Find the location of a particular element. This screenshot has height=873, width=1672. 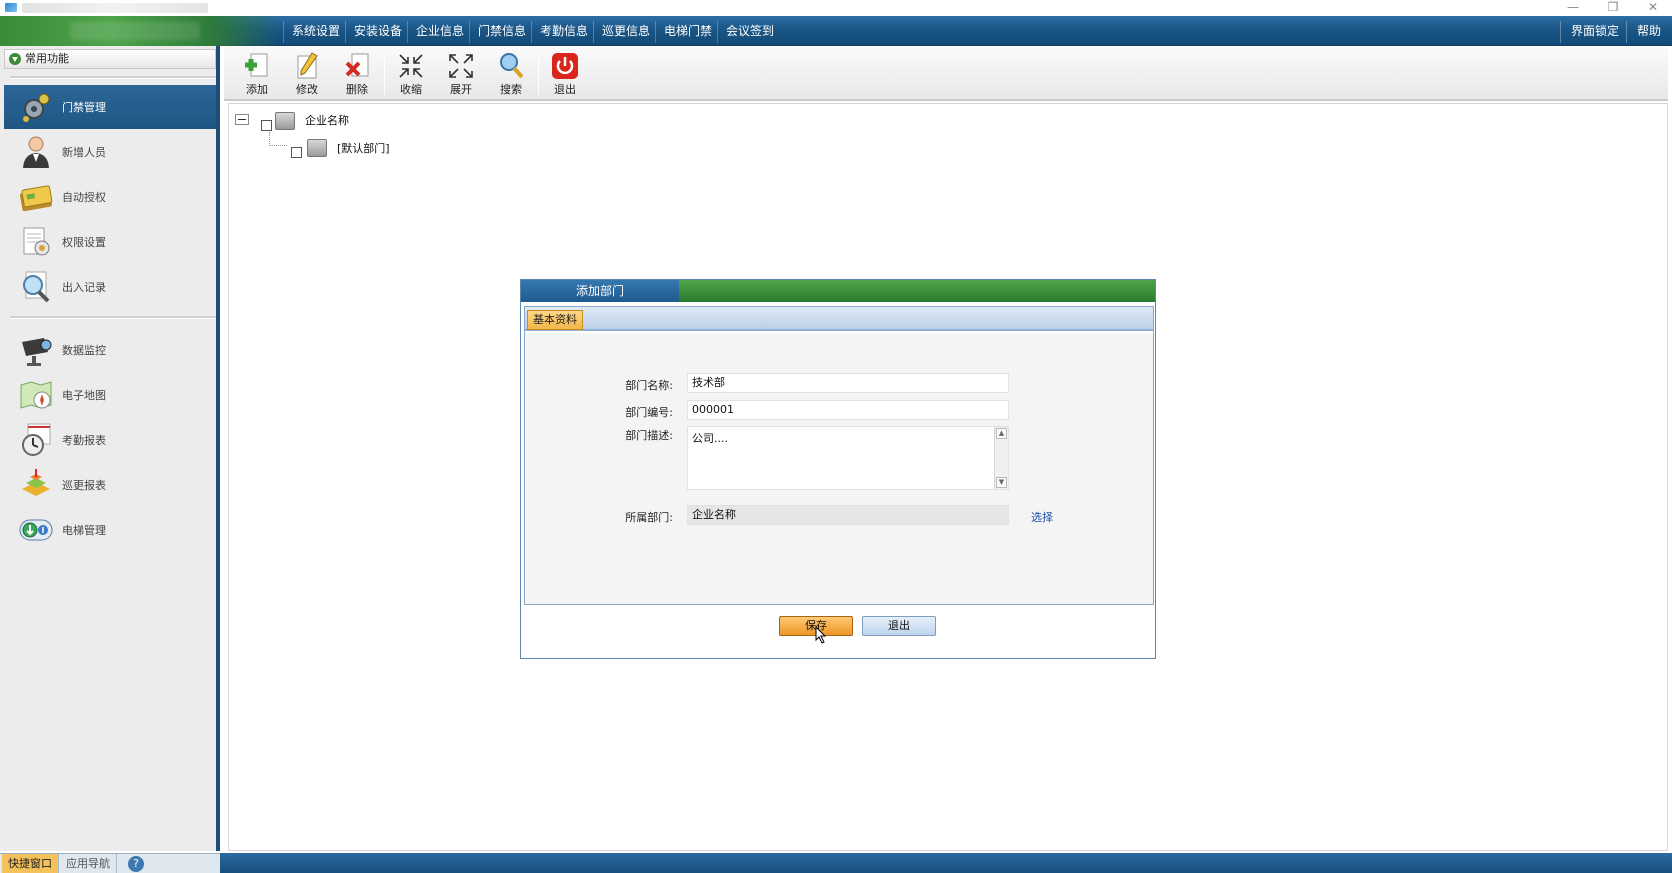

menu-elevator-access: 电梯门禁 is located at coordinates (687, 32).